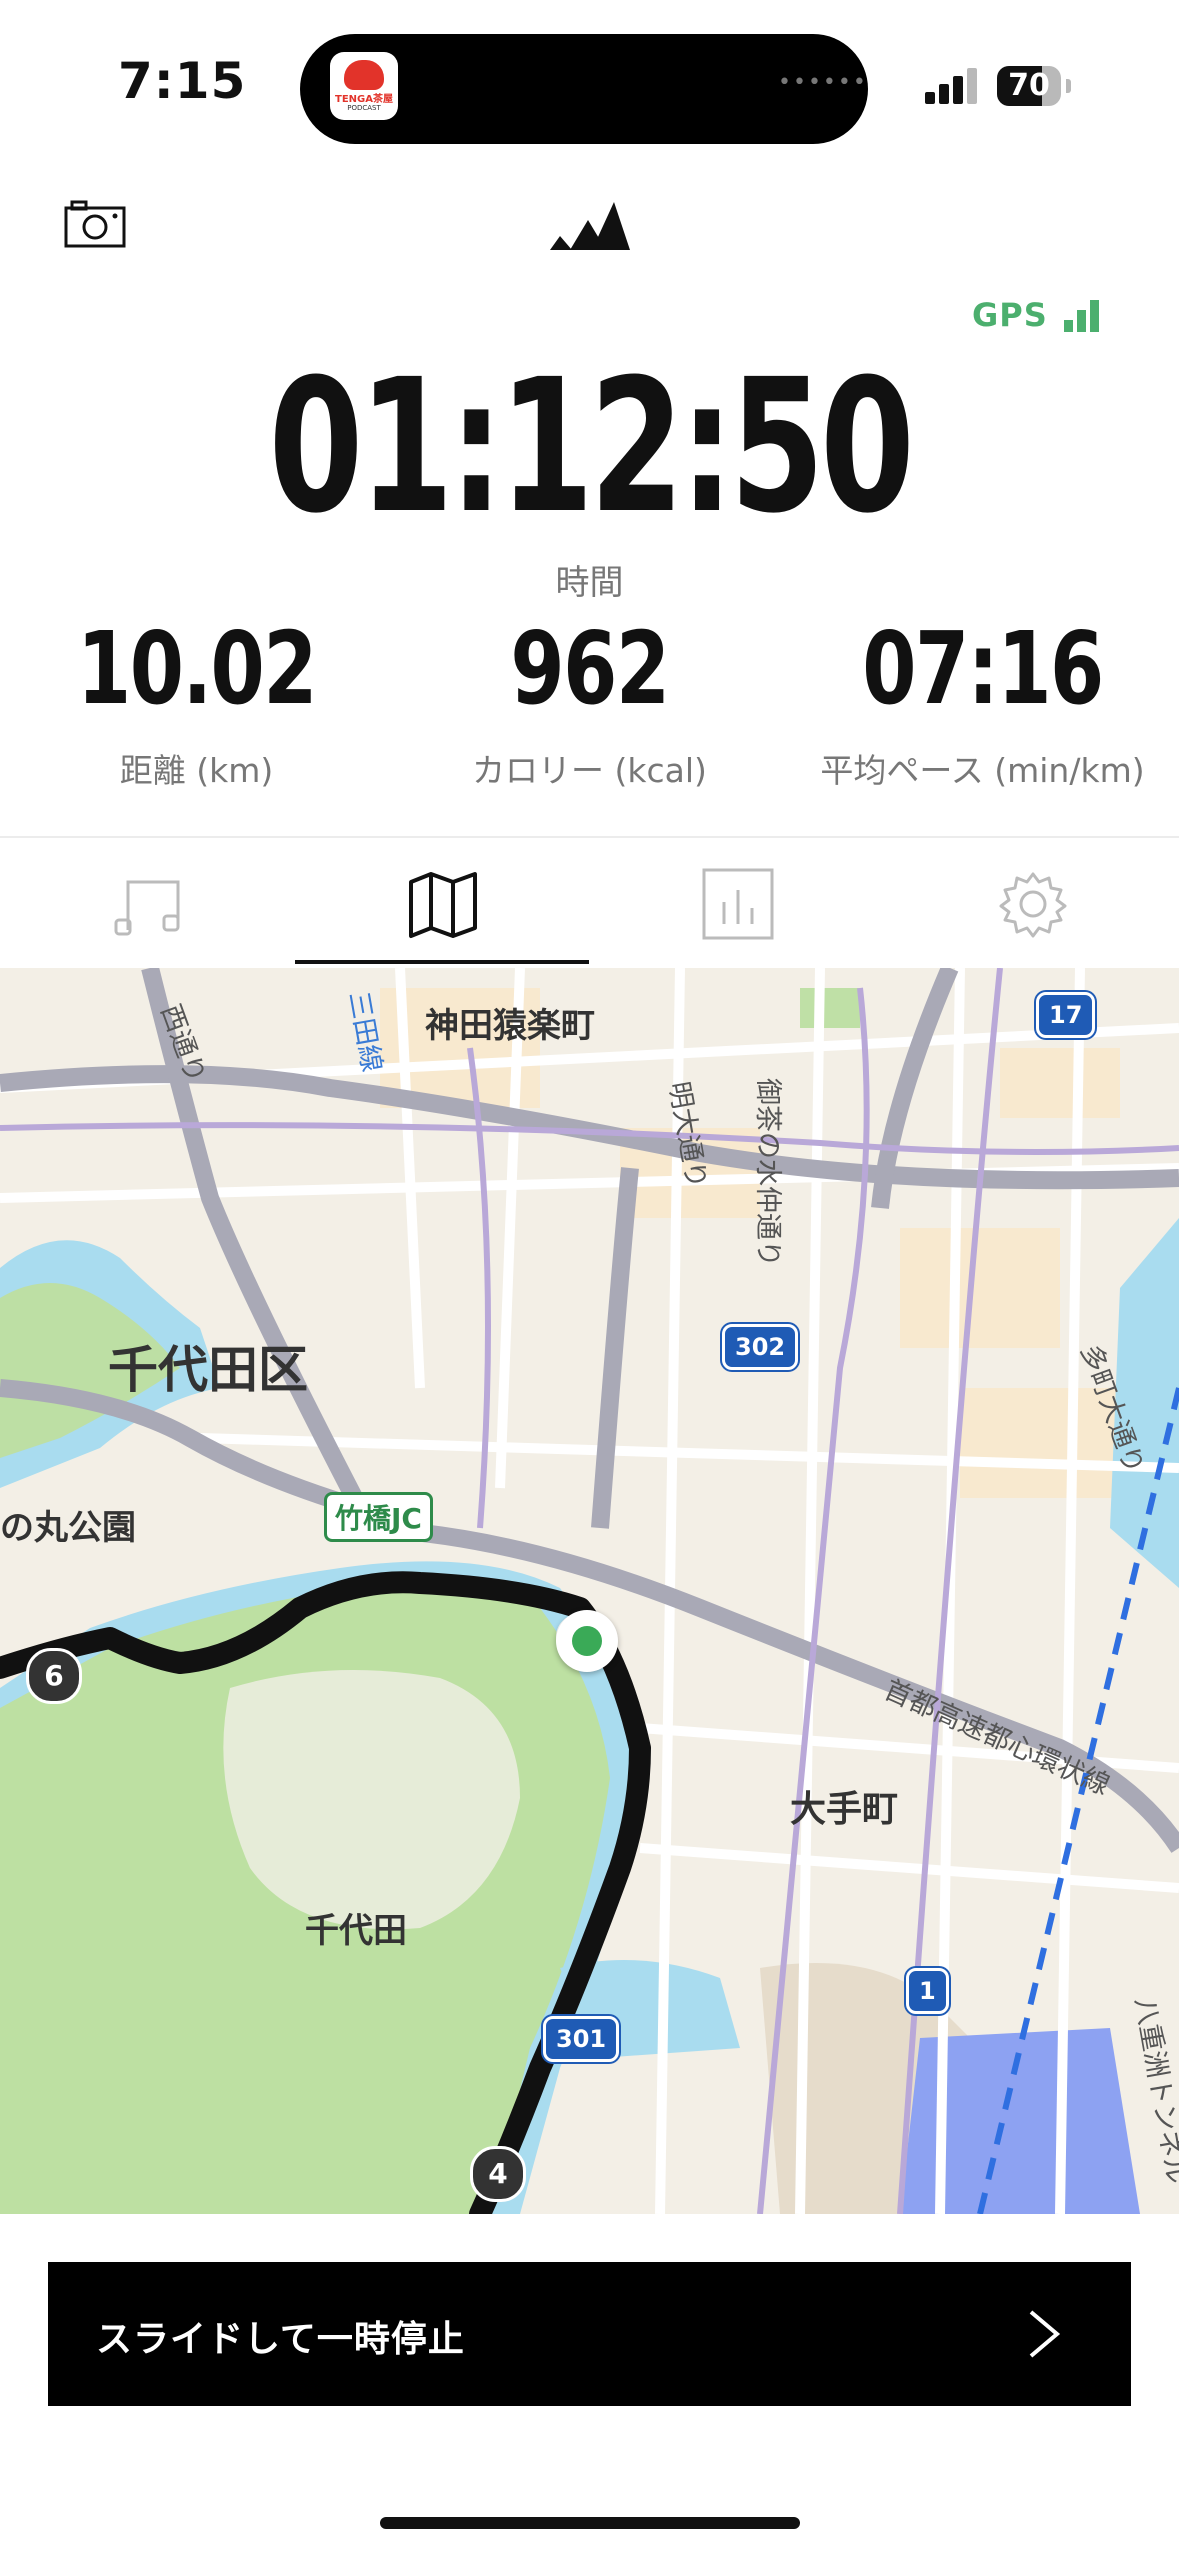 The width and height of the screenshot is (1179, 2556). Describe the element at coordinates (197, 668) in the screenshot. I see `distance-value: 10.02` at that location.